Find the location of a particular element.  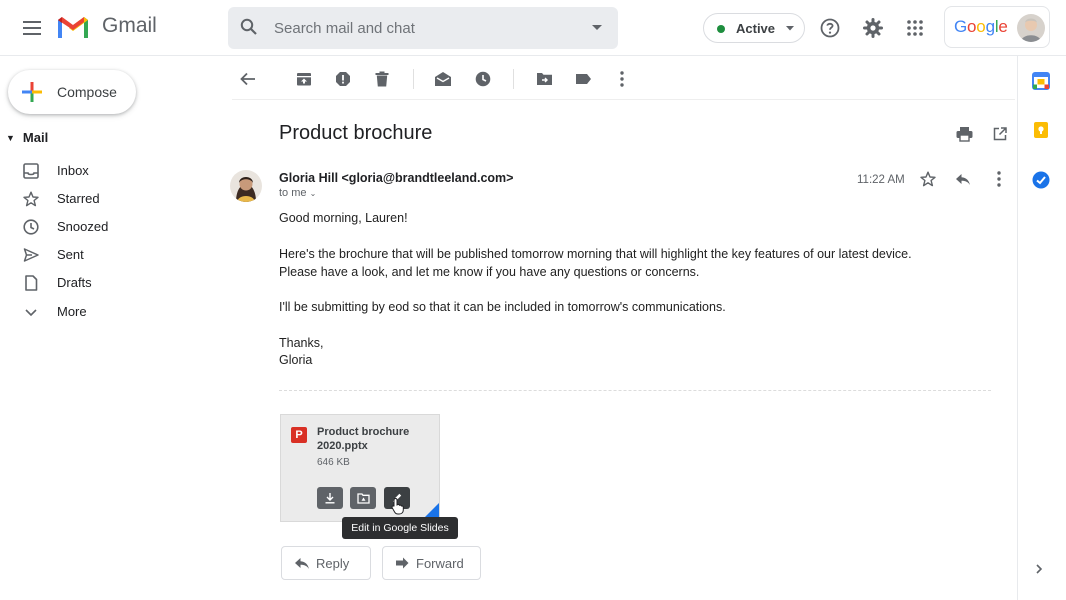

sidebar-item-sent: Sent is located at coordinates (110, 255).